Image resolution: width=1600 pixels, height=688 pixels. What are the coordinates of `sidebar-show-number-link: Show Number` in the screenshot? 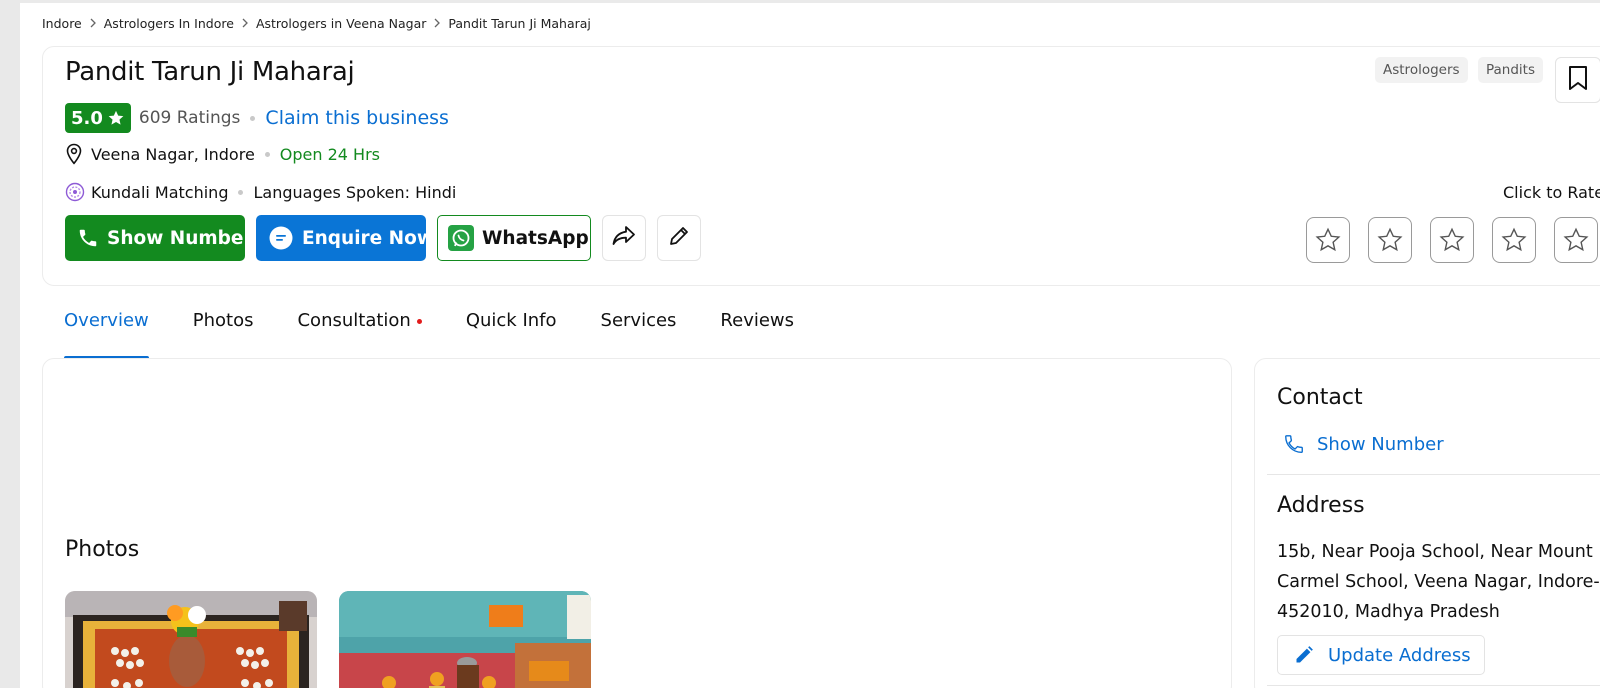 It's located at (1360, 444).